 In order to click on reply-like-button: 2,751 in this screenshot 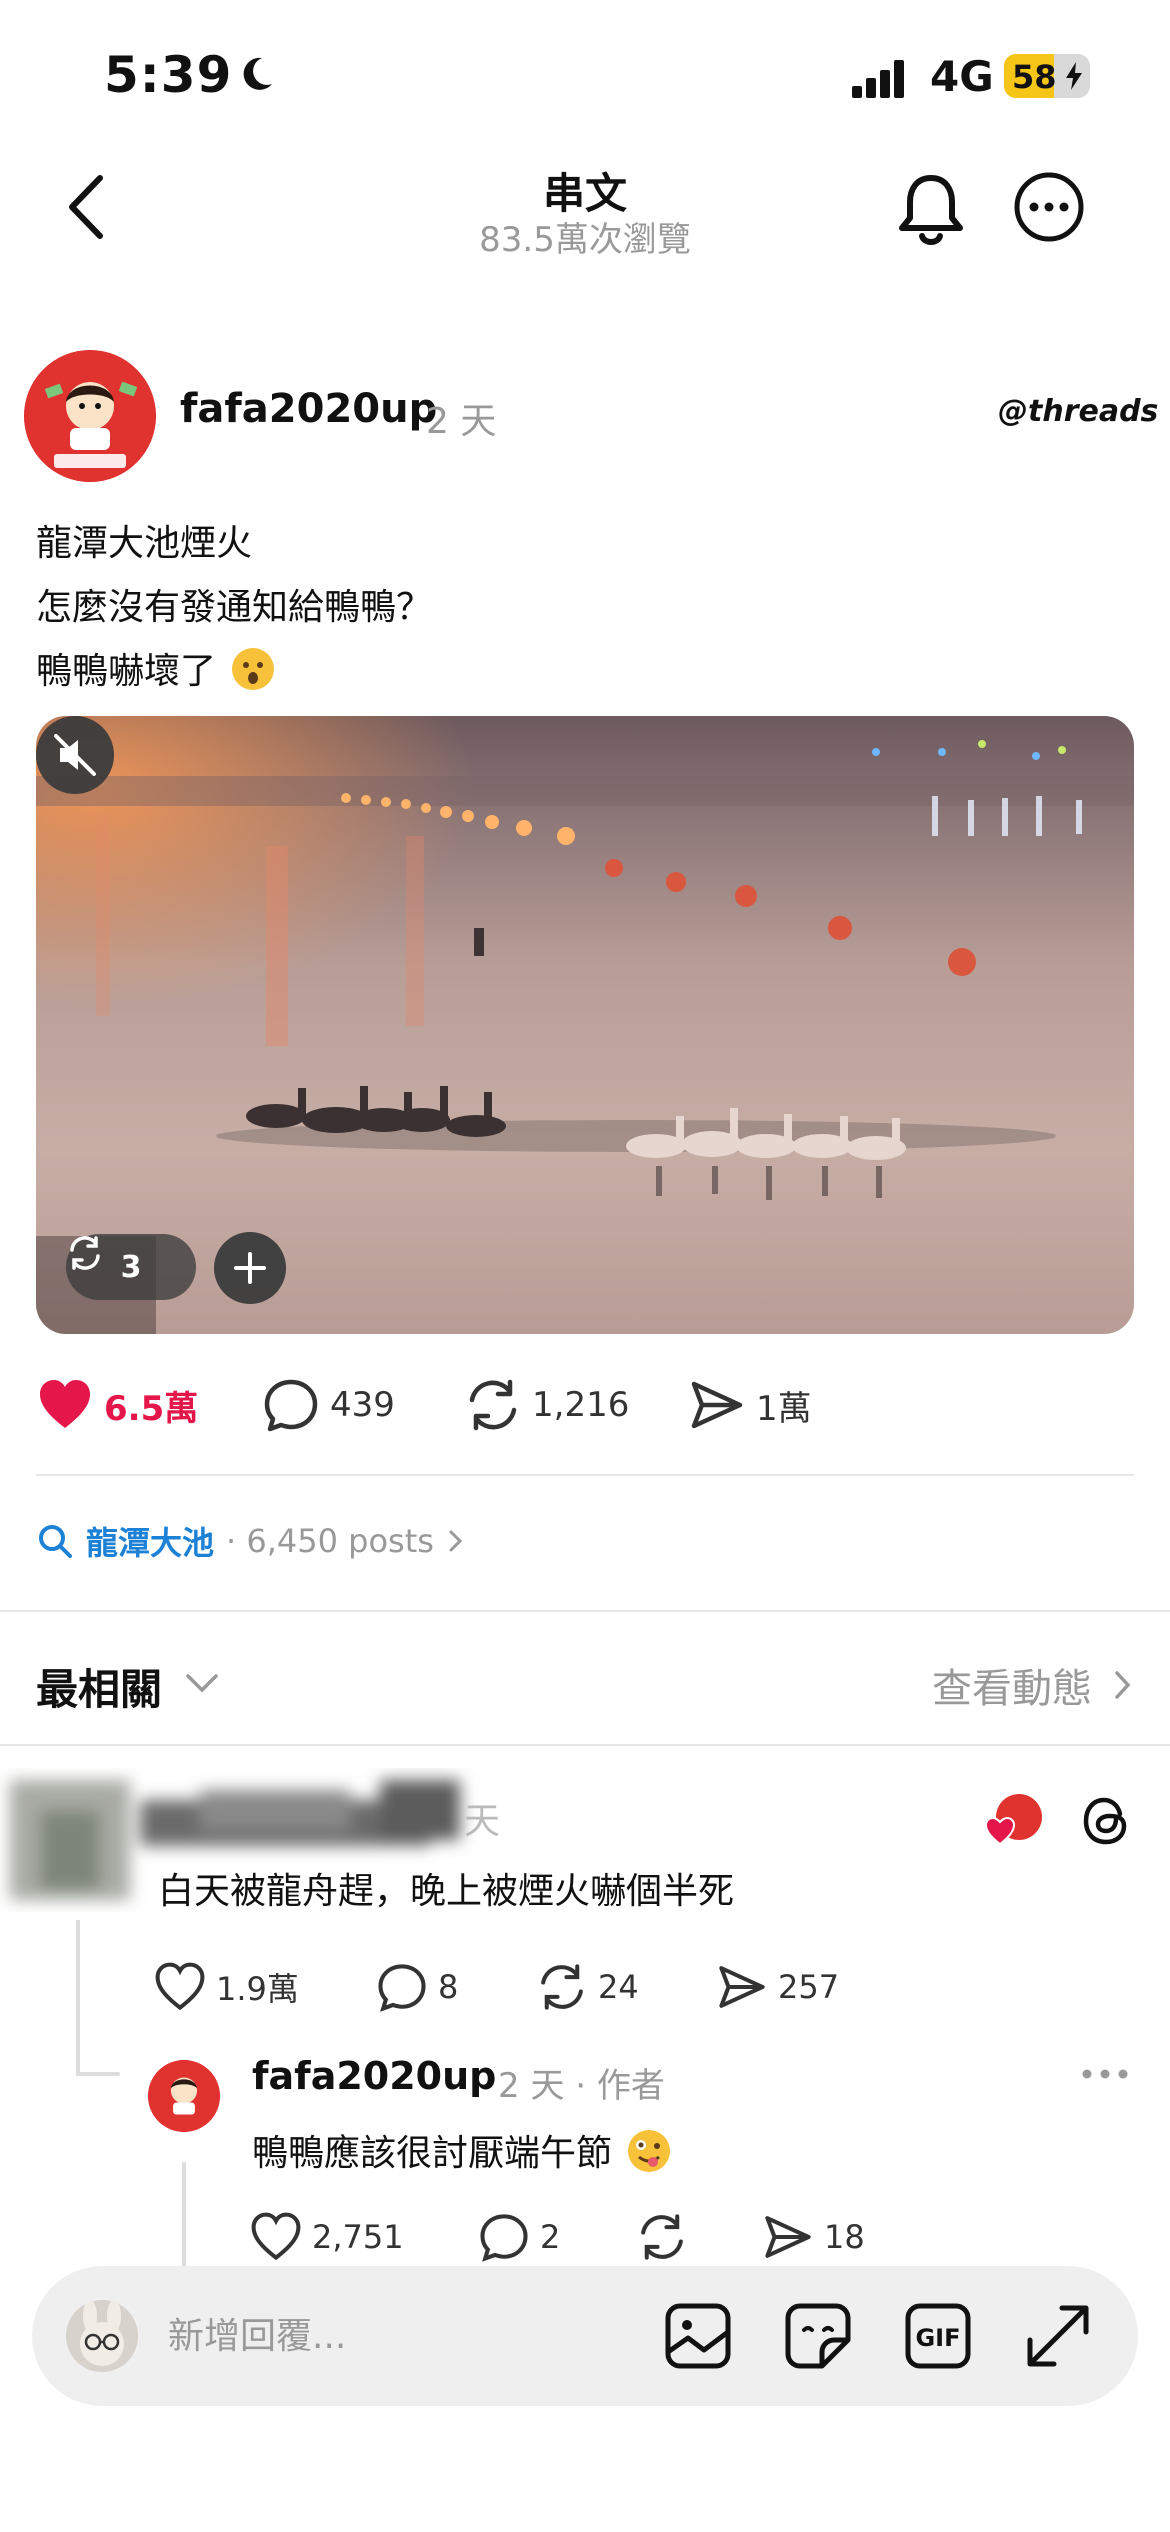, I will do `click(327, 2237)`.